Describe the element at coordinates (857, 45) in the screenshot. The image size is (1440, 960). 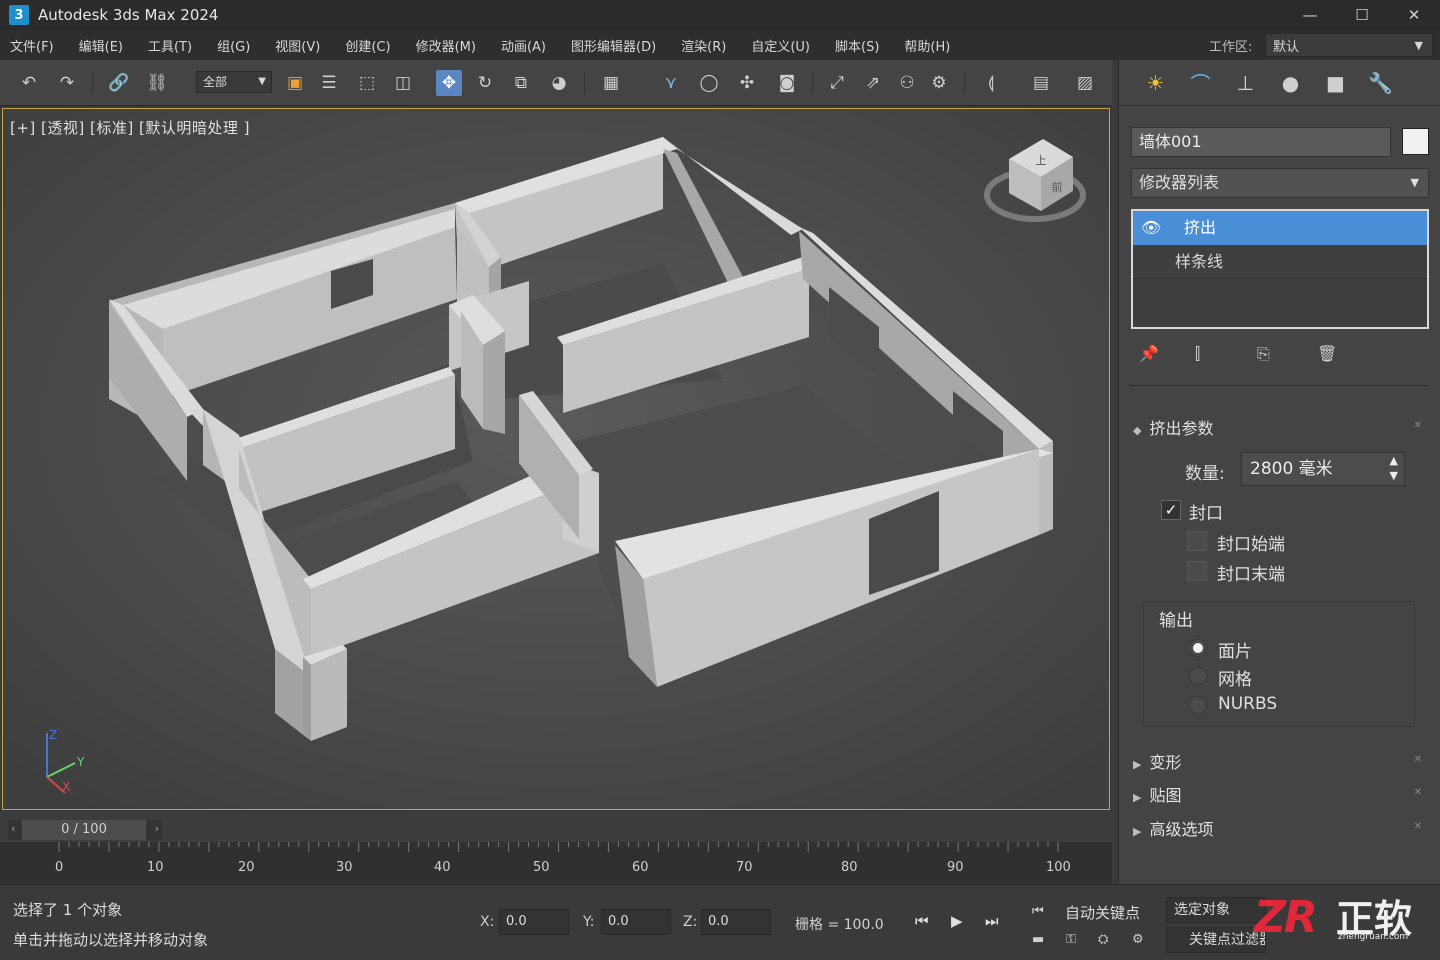
I see `menu-scripting: 脚本(S)` at that location.